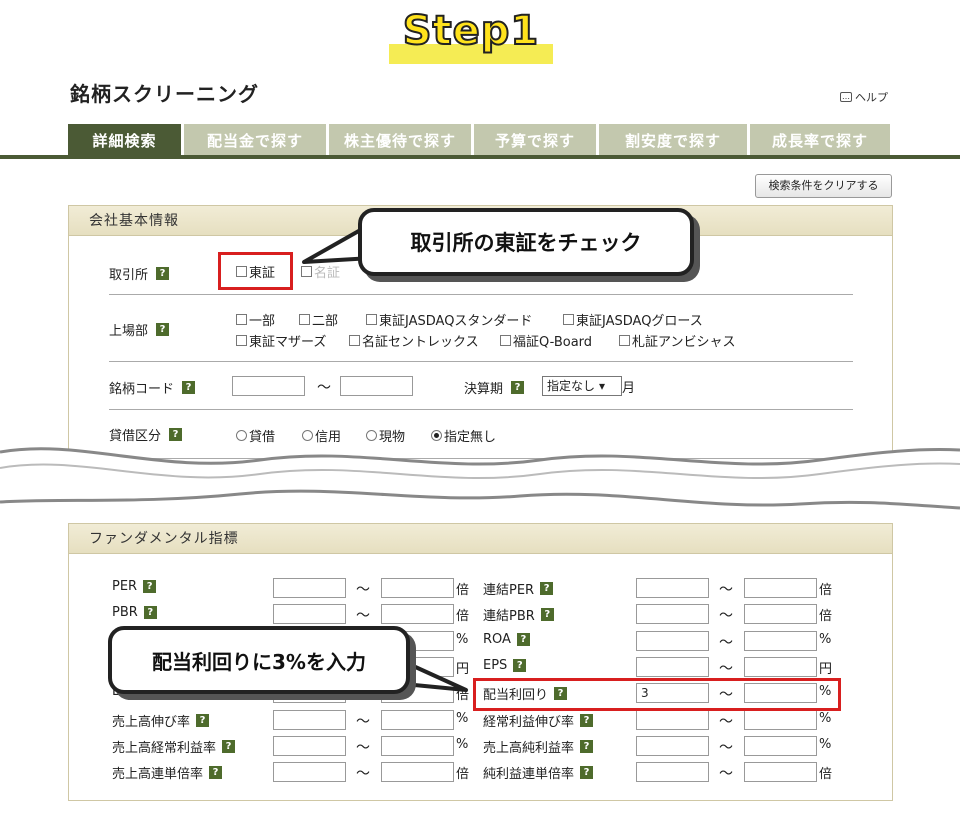 Image resolution: width=960 pixels, height=825 pixels. I want to click on exchange-nse-checkbox: 名証, so click(320, 271).